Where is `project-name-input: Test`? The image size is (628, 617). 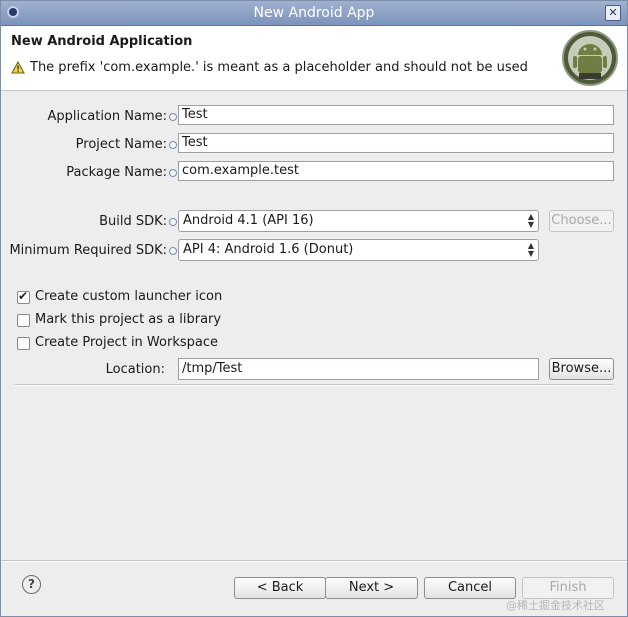 project-name-input: Test is located at coordinates (396, 143).